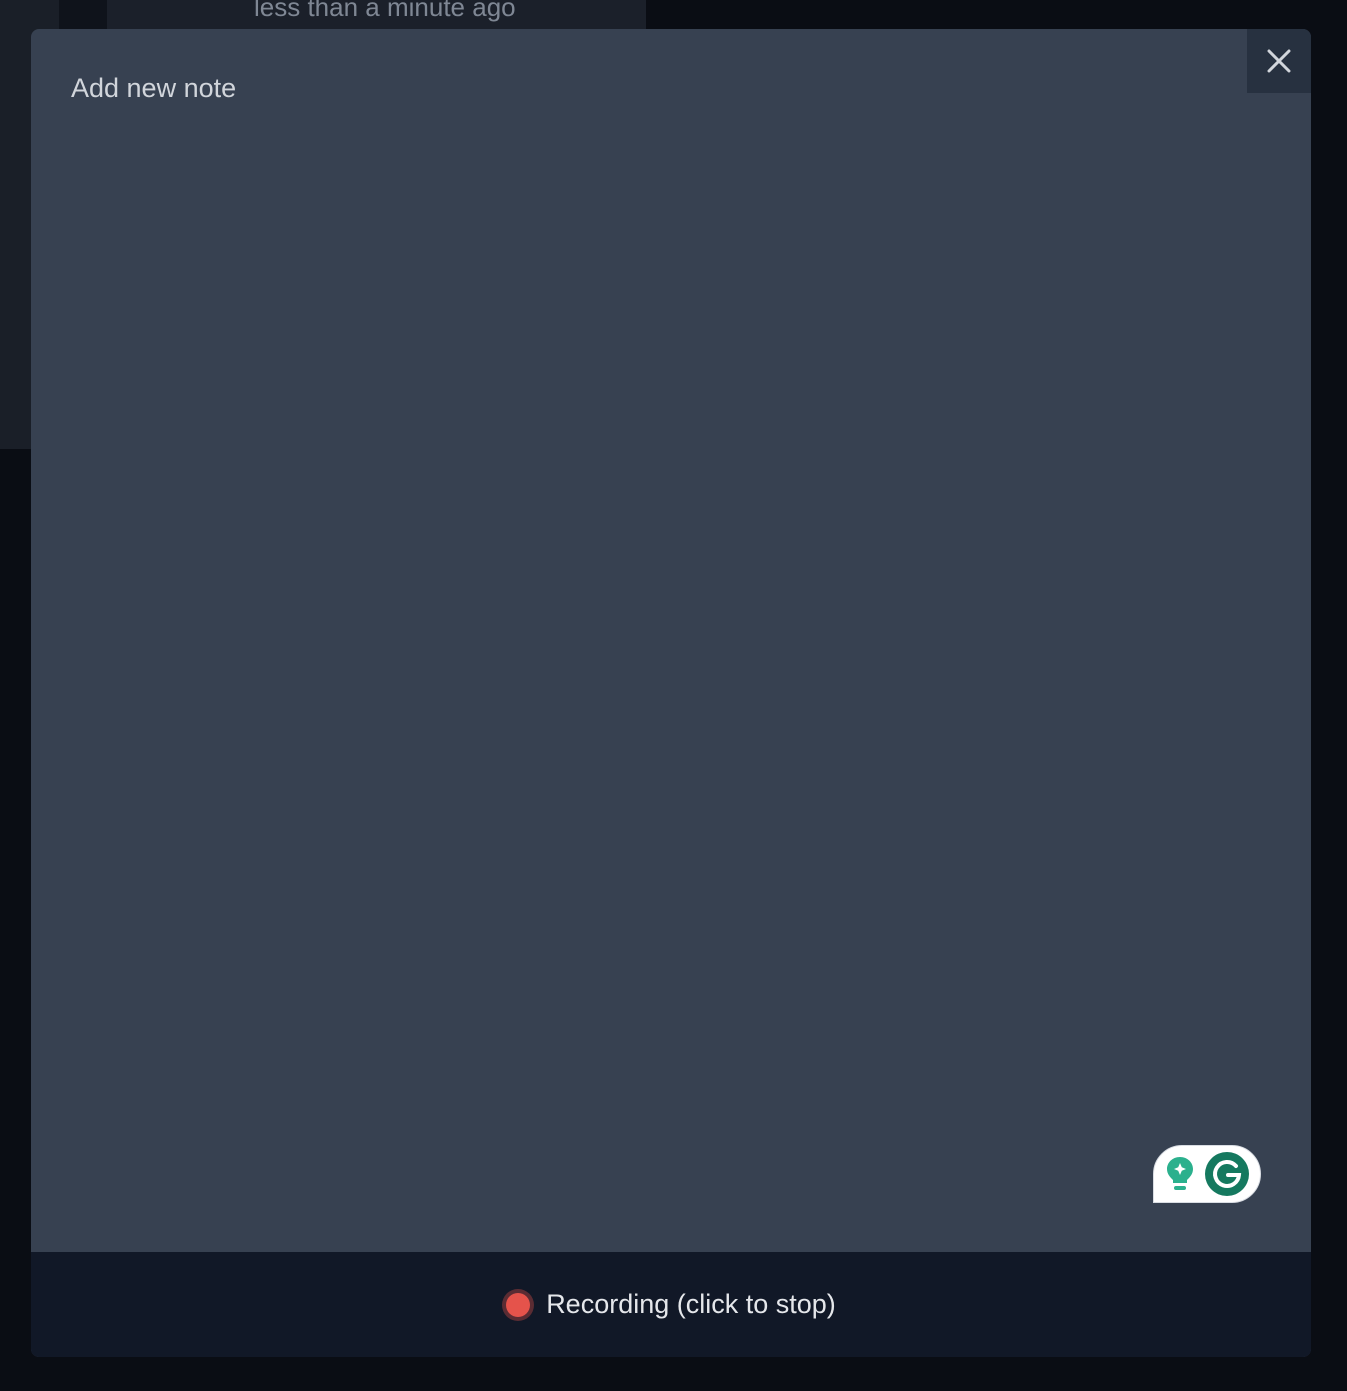 This screenshot has width=1347, height=1391. I want to click on close-button, so click(1279, 61).